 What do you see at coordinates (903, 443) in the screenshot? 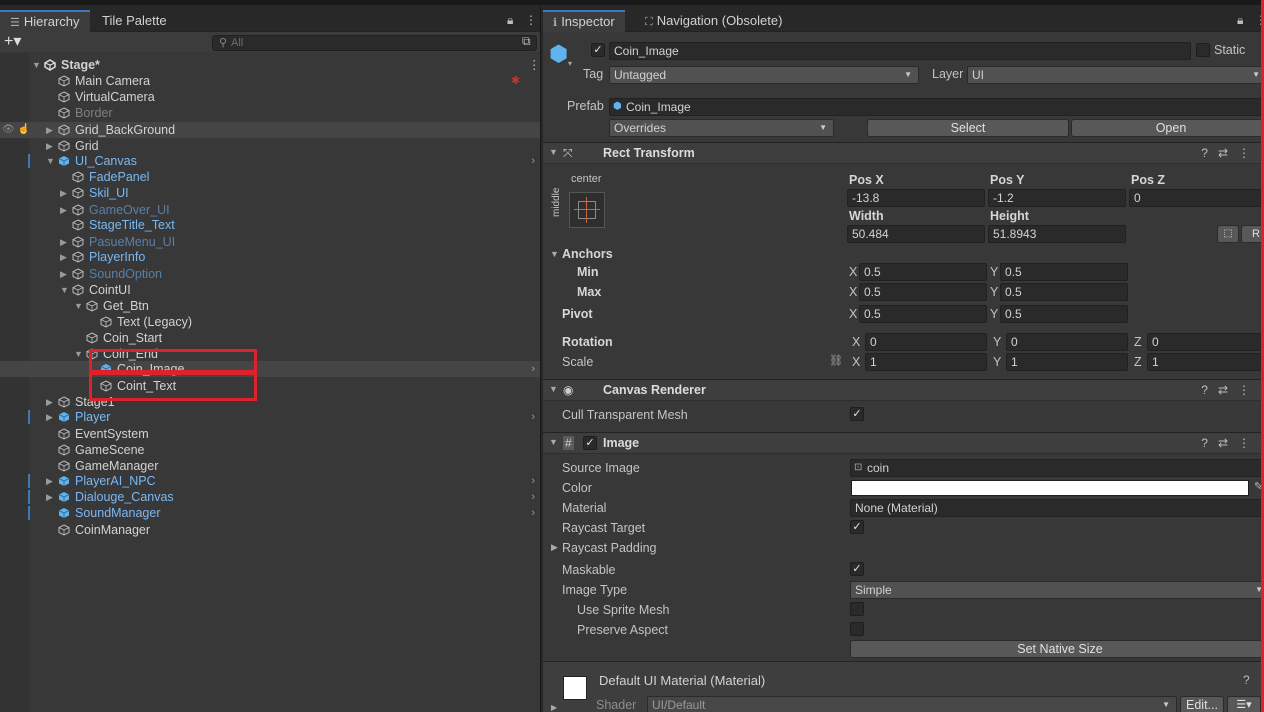
I see `image-header: ▼ # ✓ Image ?⇄⋮` at bounding box center [903, 443].